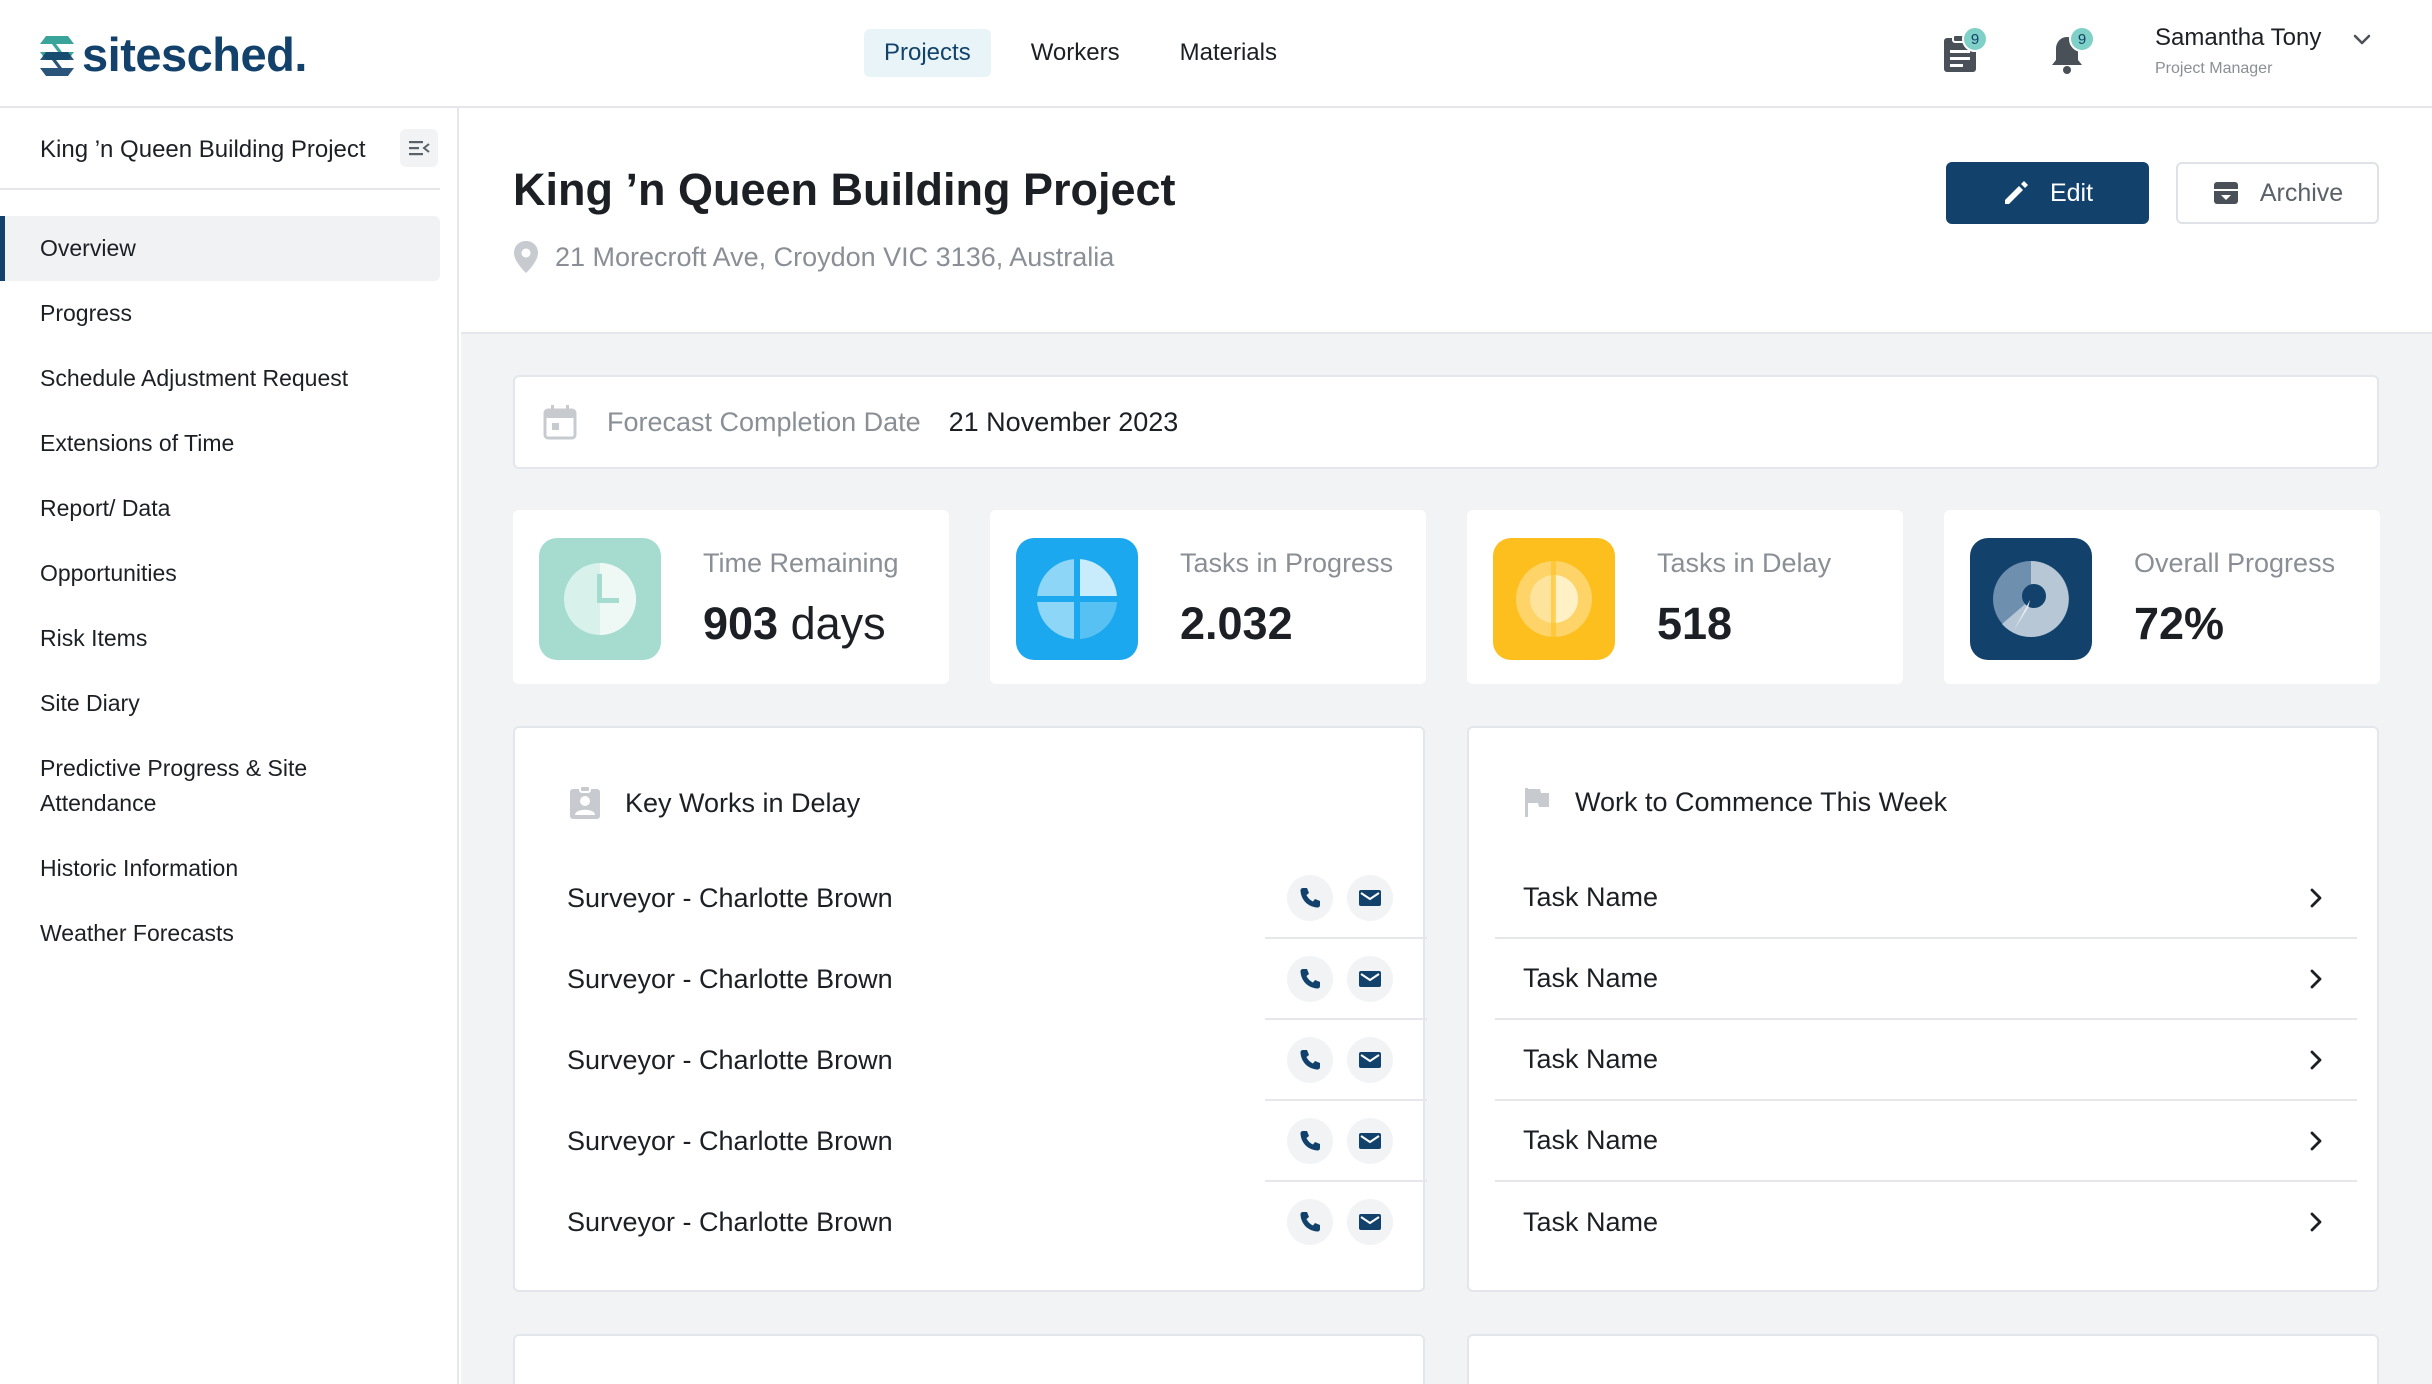  Describe the element at coordinates (172, 54) in the screenshot. I see `brand-logo: sitesched.` at that location.